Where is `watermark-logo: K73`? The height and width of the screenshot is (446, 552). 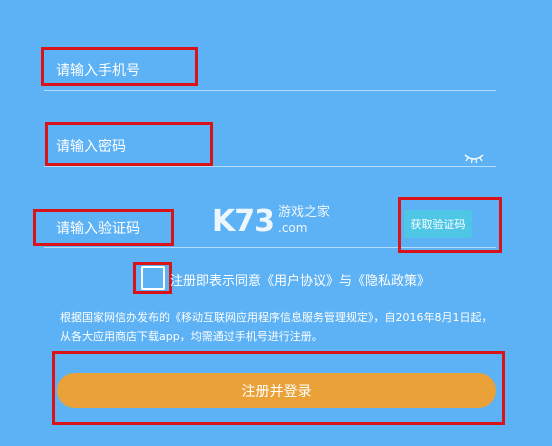
watermark-logo: K73 is located at coordinates (243, 221).